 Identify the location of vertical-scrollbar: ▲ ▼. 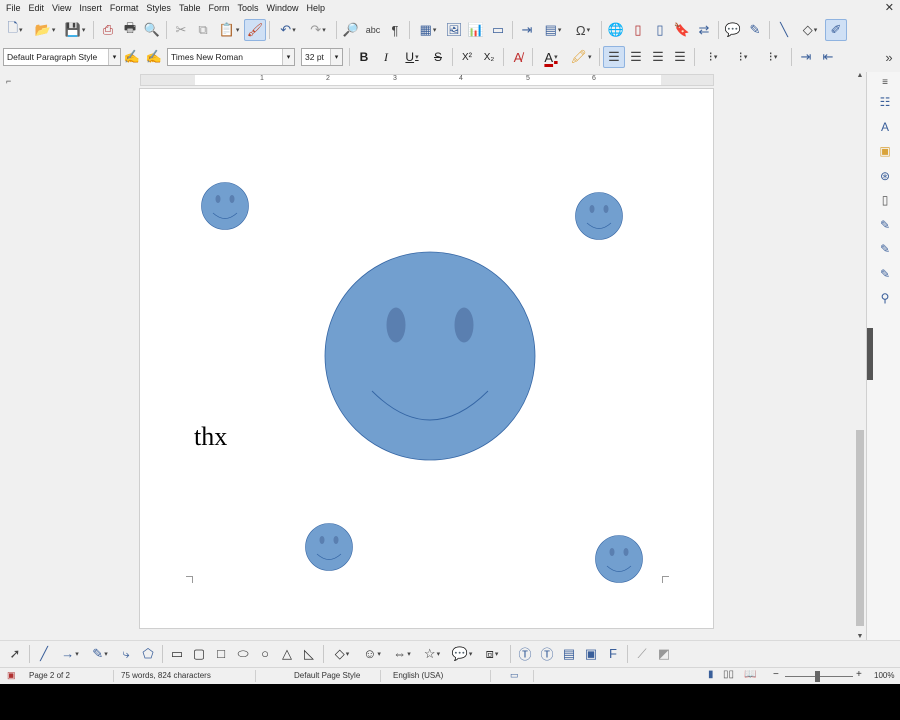
(860, 356).